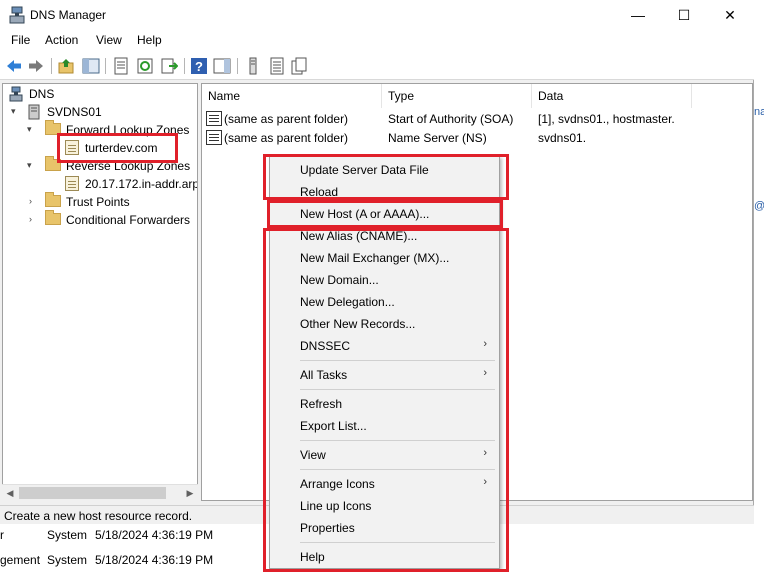  I want to click on title-bar: DNS Manager — ☐ ✕, so click(377, 15).